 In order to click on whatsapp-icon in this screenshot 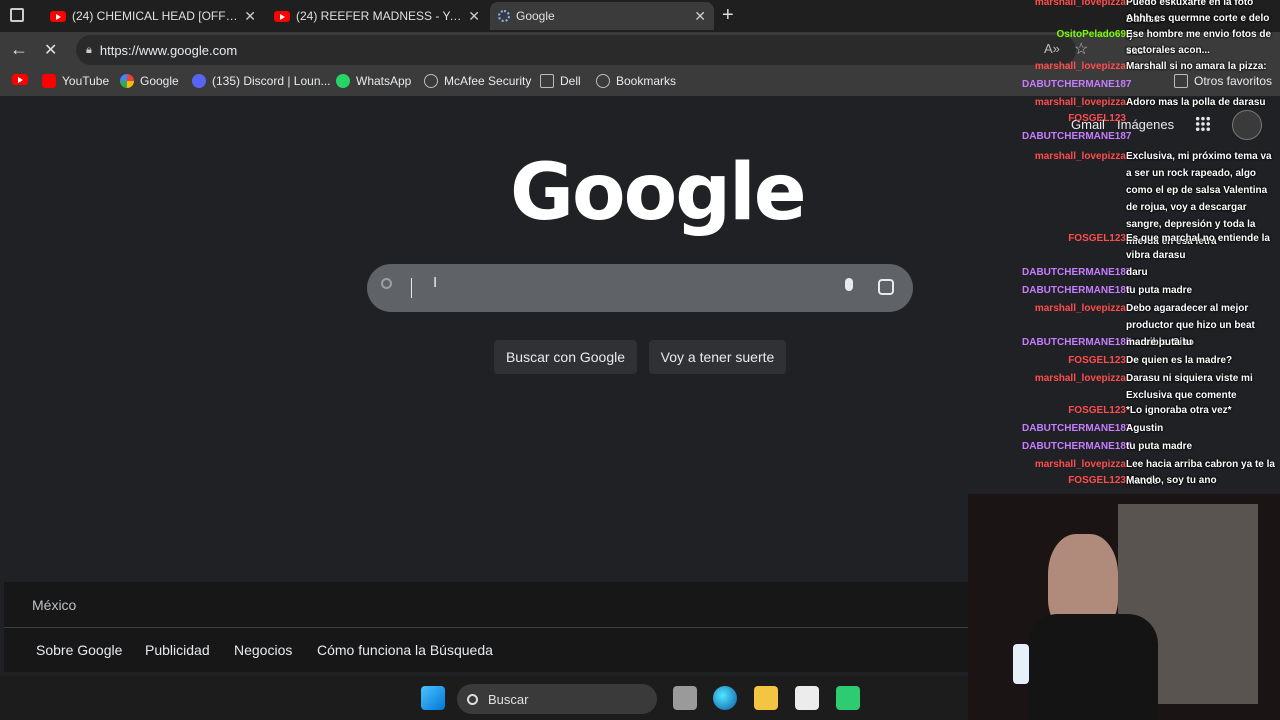, I will do `click(343, 81)`.